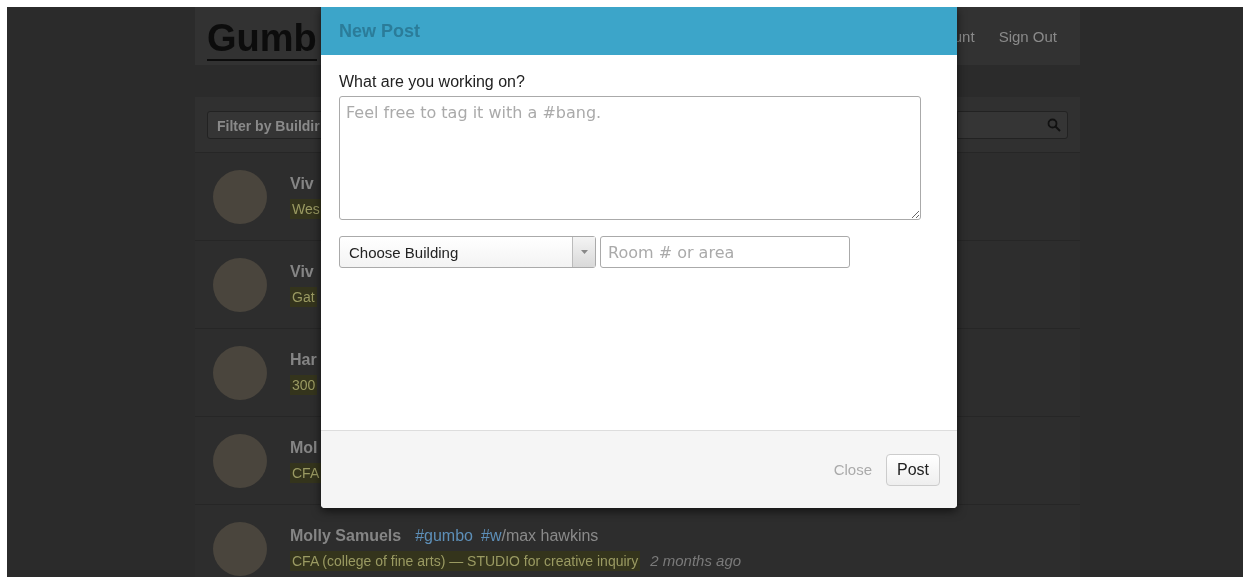 Image resolution: width=1250 pixels, height=577 pixels. What do you see at coordinates (444, 535) in the screenshot?
I see `hashtag-link: #gumbo` at bounding box center [444, 535].